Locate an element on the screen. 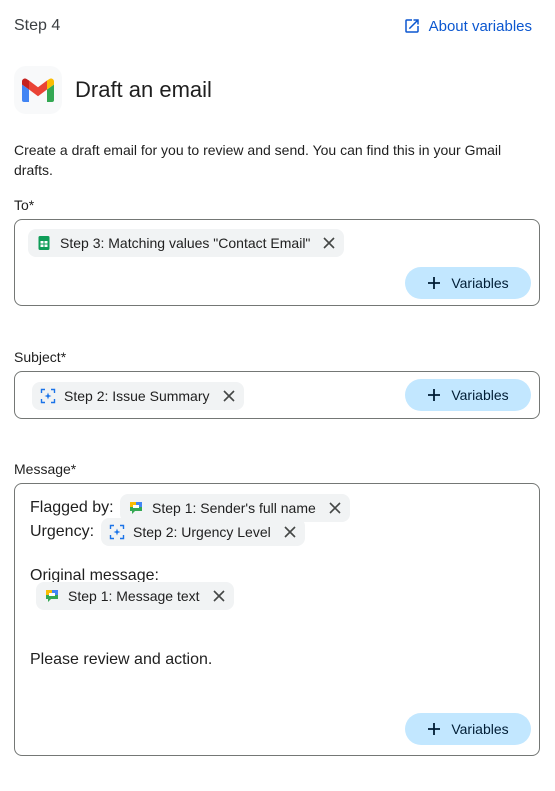 The image size is (555, 791). original-message-chip: Step 1: Message text is located at coordinates (135, 596).